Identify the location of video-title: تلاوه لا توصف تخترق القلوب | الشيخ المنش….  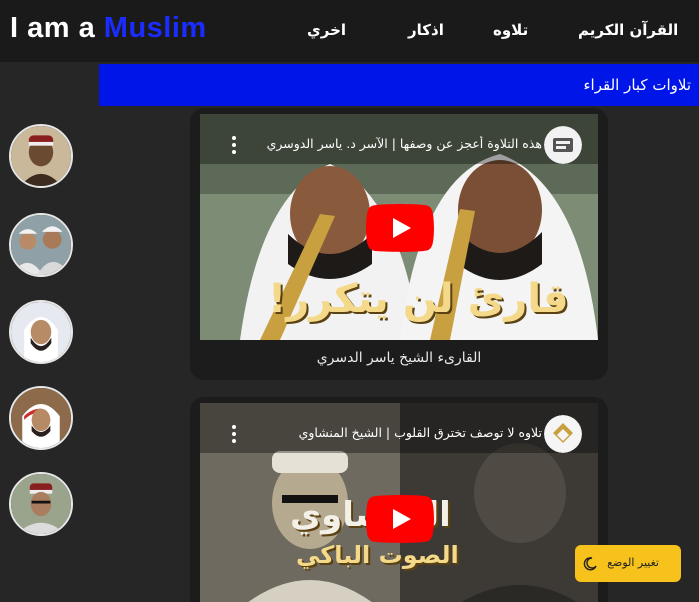
(402, 432).